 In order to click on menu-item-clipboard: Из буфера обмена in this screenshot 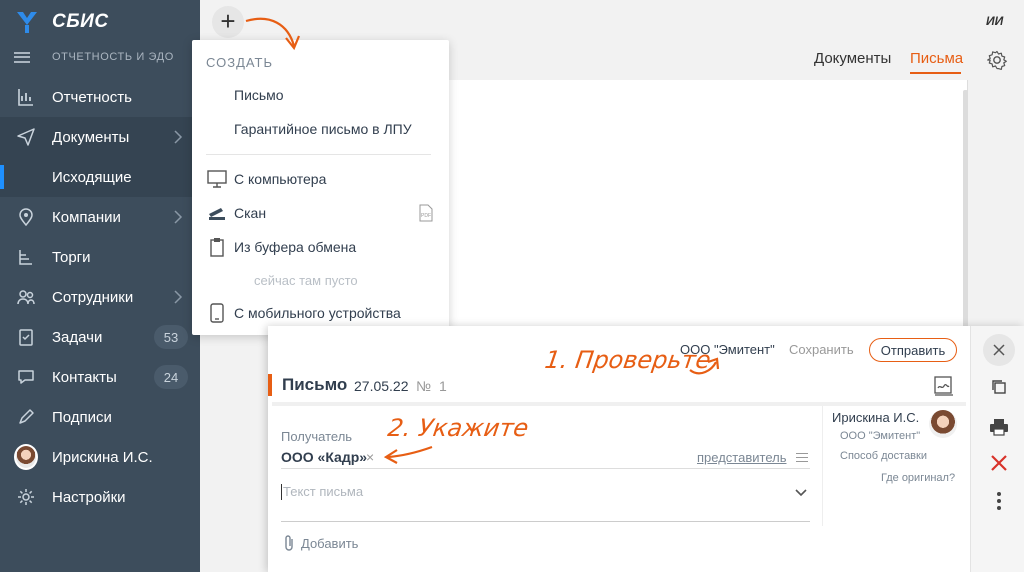, I will do `click(281, 247)`.